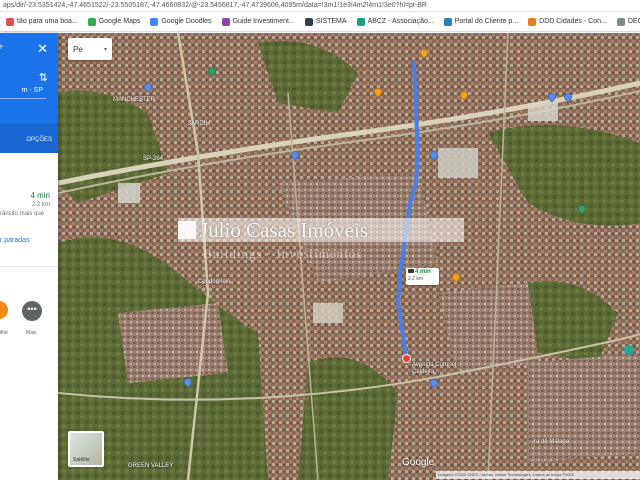 Image resolution: width=640 pixels, height=480 pixels. I want to click on destination-field: m - SP, so click(23, 91).